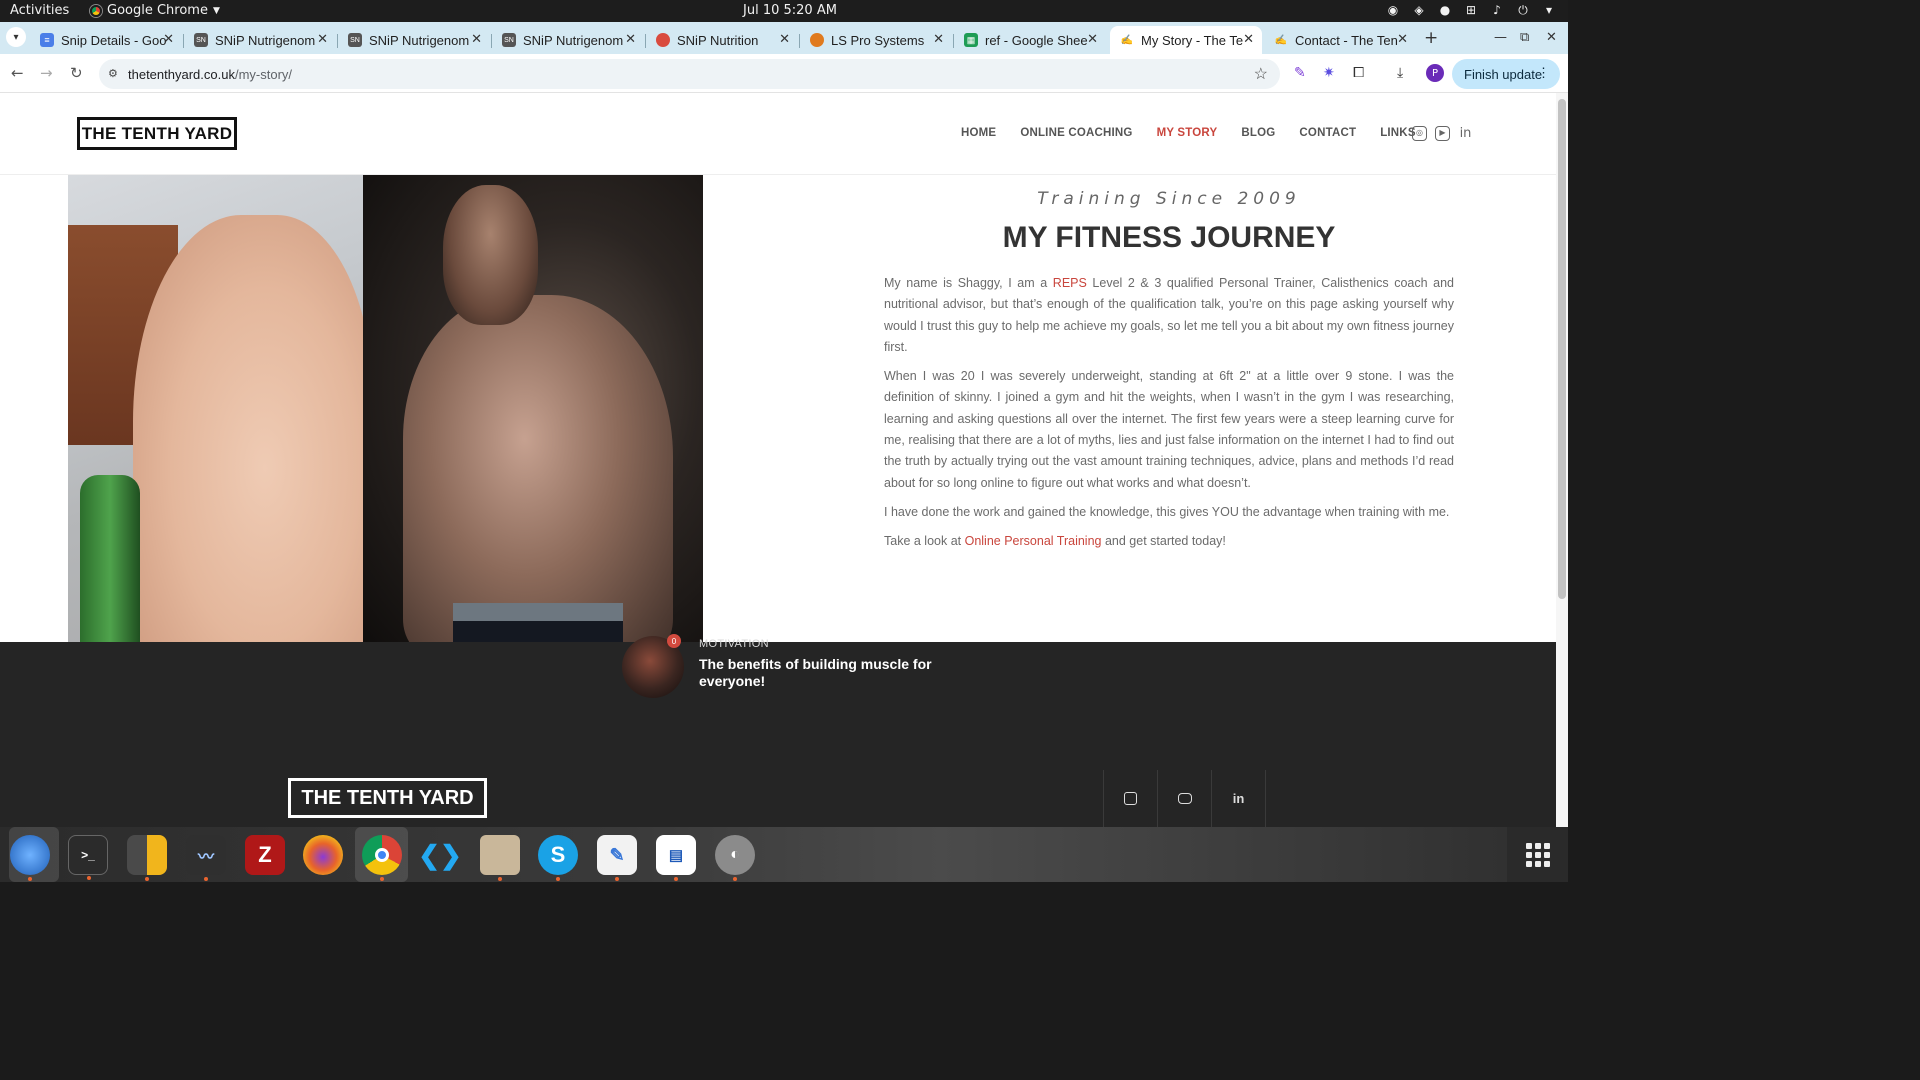  Describe the element at coordinates (1398, 133) in the screenshot. I see `nav-links: LINKS` at that location.